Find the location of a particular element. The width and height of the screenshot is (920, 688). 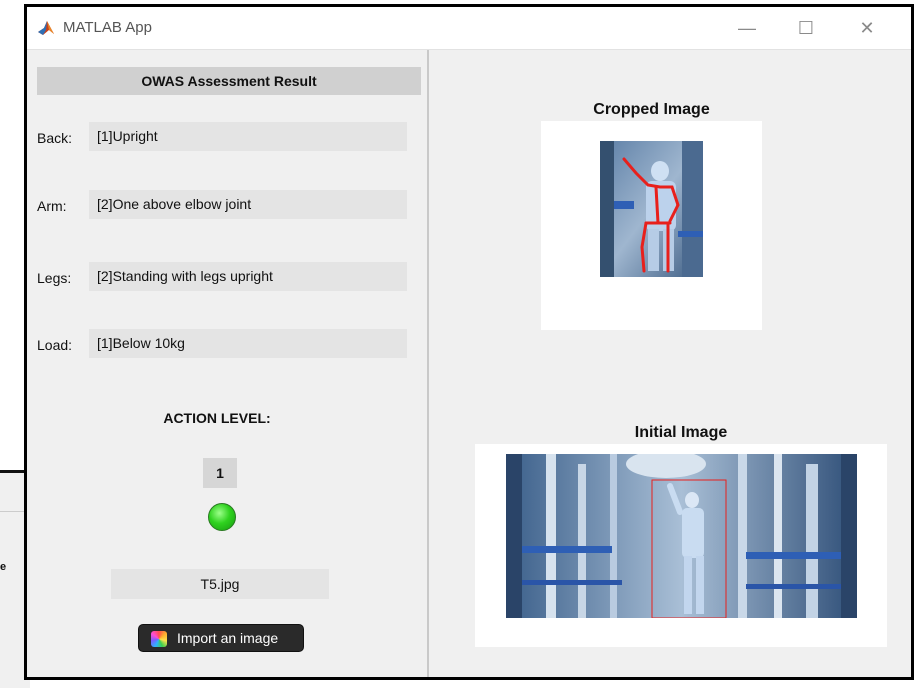

minimize-button: — is located at coordinates (747, 28).